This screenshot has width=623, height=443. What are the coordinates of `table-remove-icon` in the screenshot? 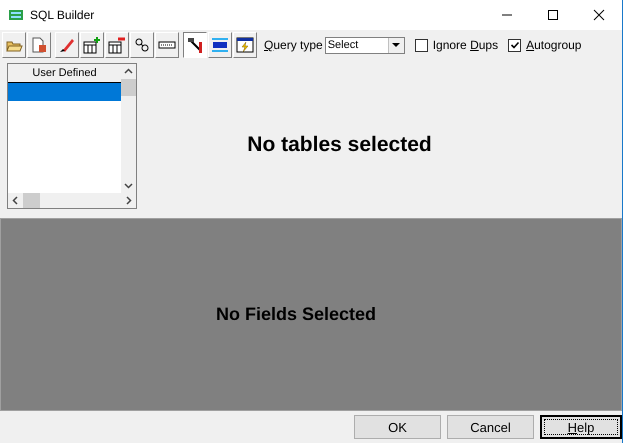 It's located at (117, 45).